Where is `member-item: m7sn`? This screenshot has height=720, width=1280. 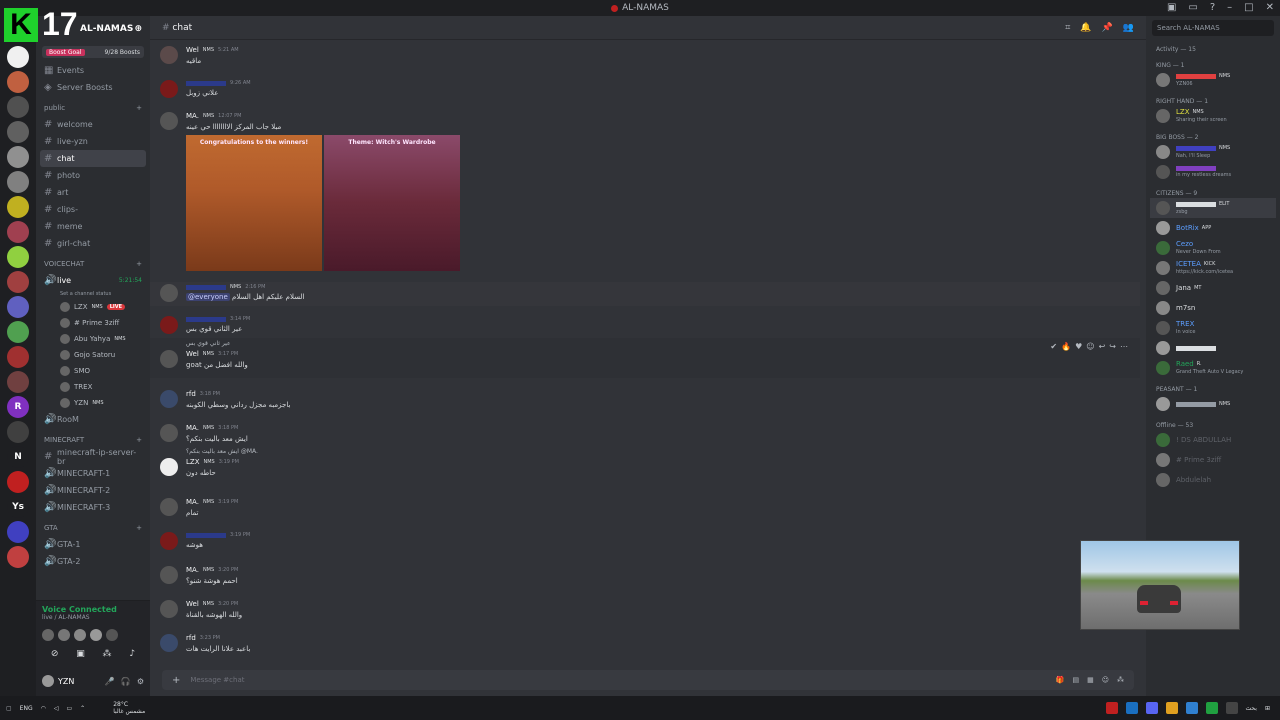
member-item: m7sn is located at coordinates (1213, 308).